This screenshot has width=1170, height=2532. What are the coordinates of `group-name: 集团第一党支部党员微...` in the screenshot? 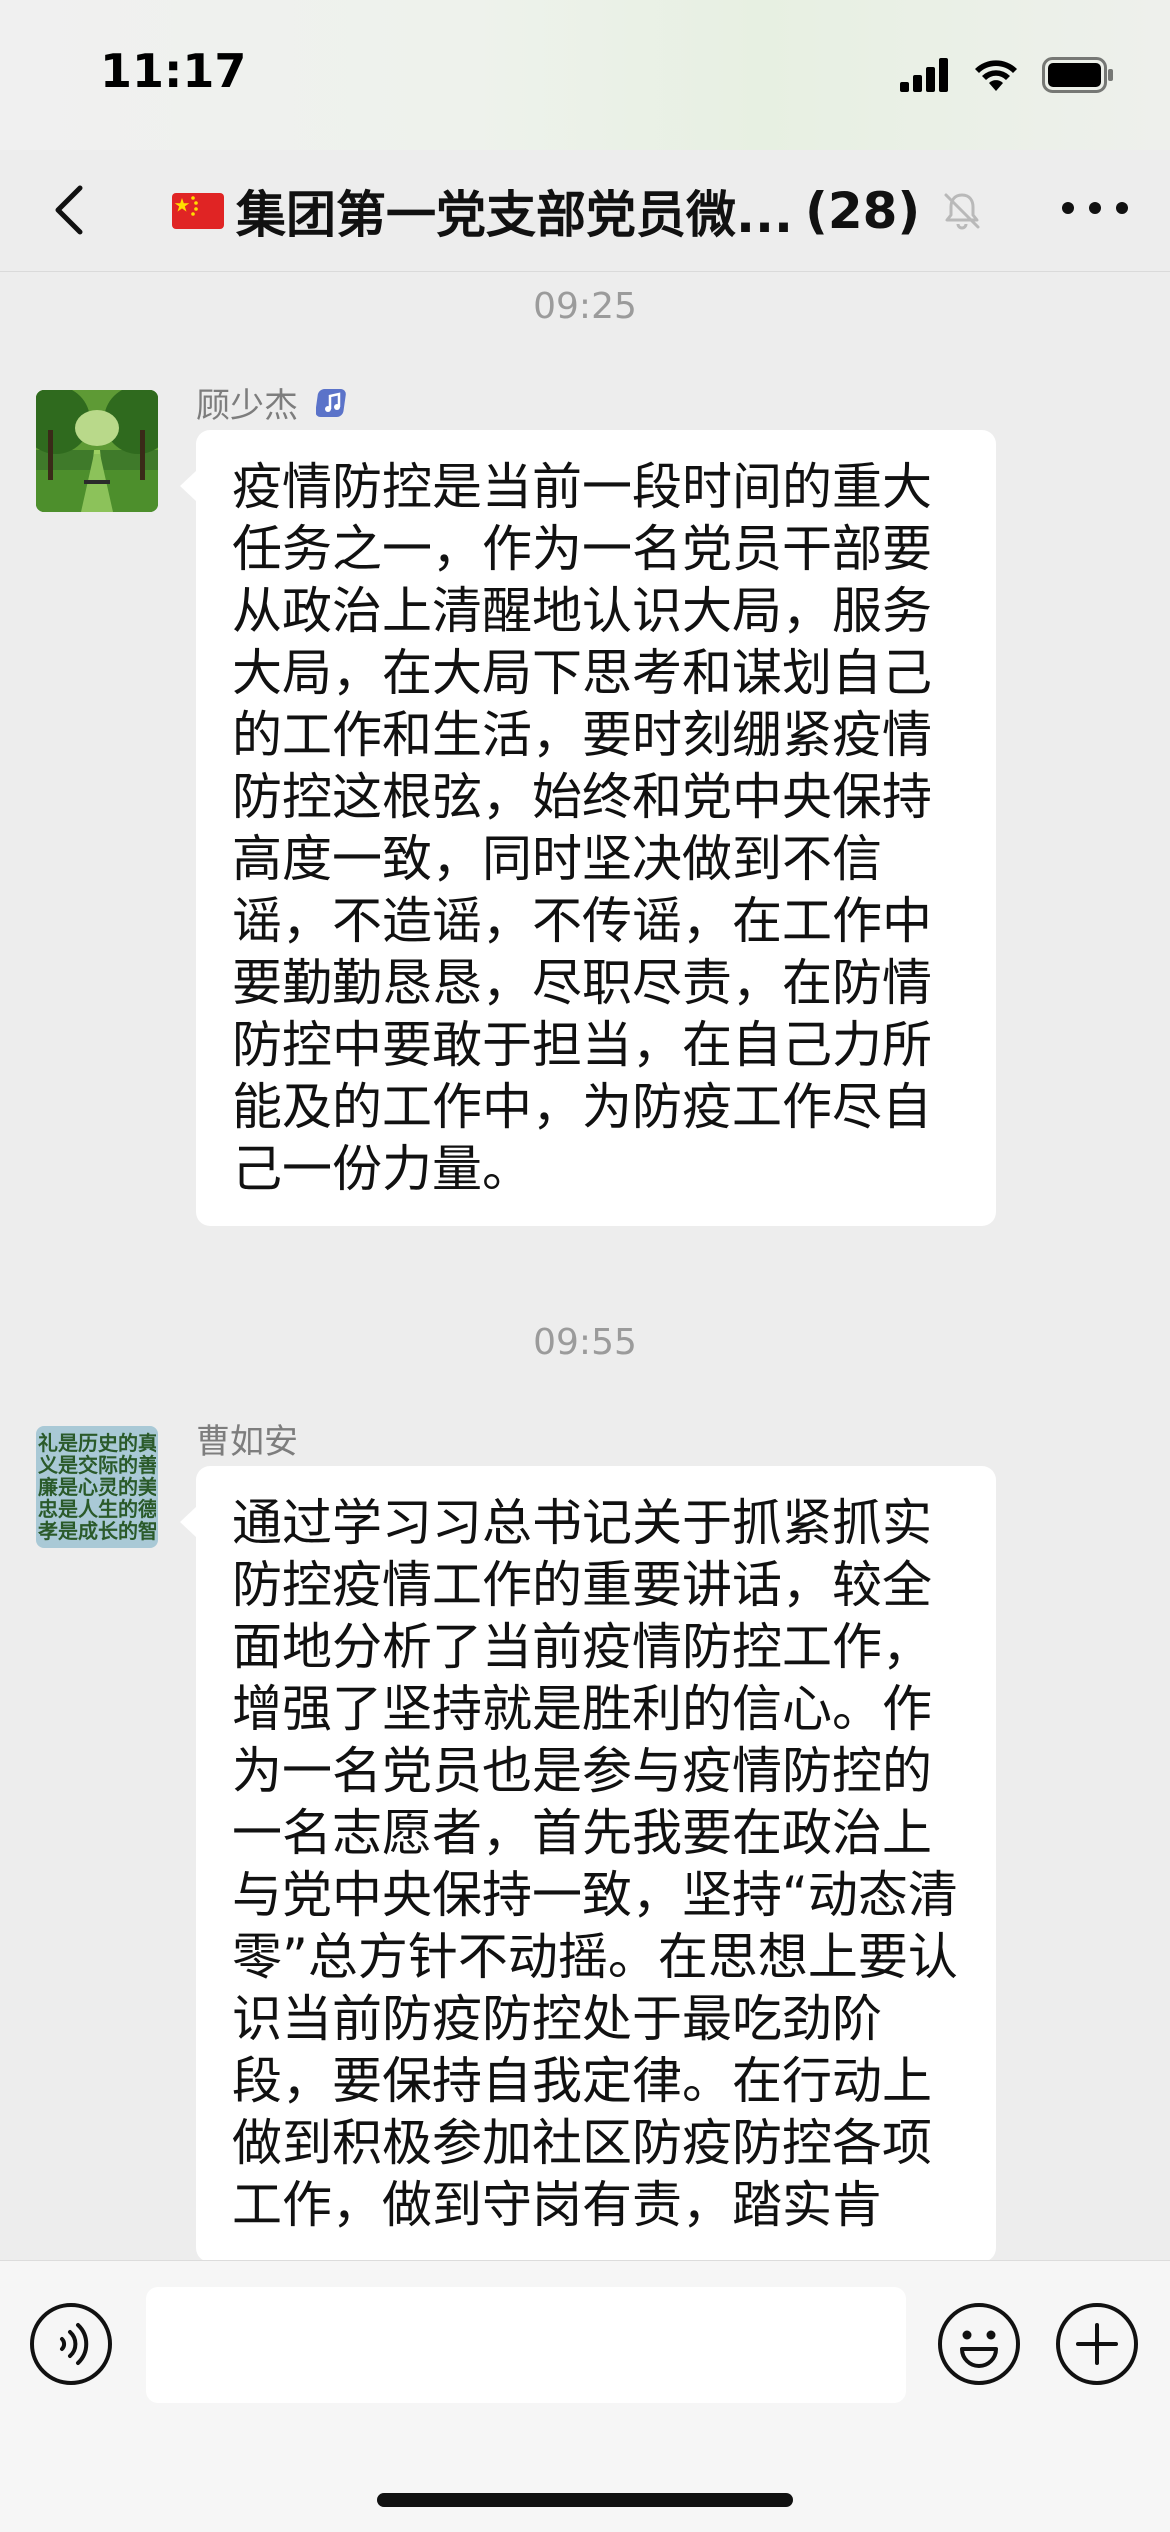 It's located at (514, 215).